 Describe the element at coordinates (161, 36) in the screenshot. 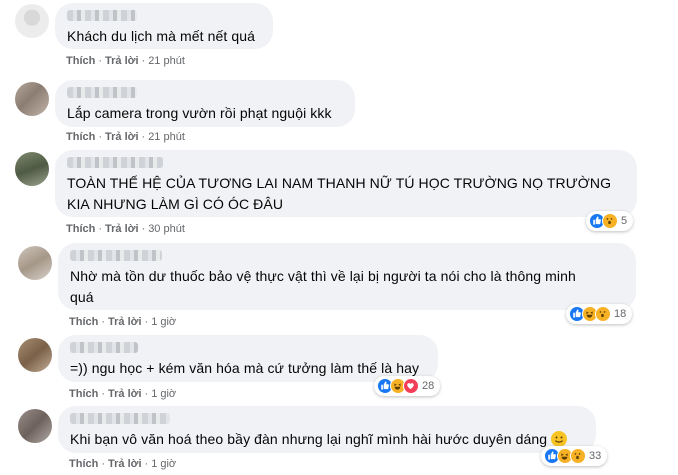

I see `comment-text: Khách du lịch mà mết nết quá` at that location.